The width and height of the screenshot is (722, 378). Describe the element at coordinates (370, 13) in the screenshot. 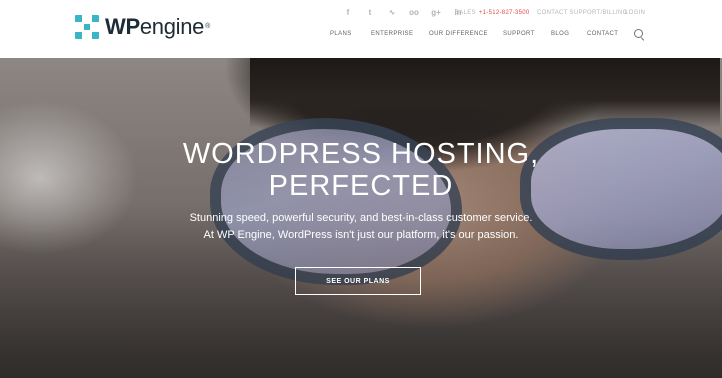

I see `twitter-icon: t` at that location.